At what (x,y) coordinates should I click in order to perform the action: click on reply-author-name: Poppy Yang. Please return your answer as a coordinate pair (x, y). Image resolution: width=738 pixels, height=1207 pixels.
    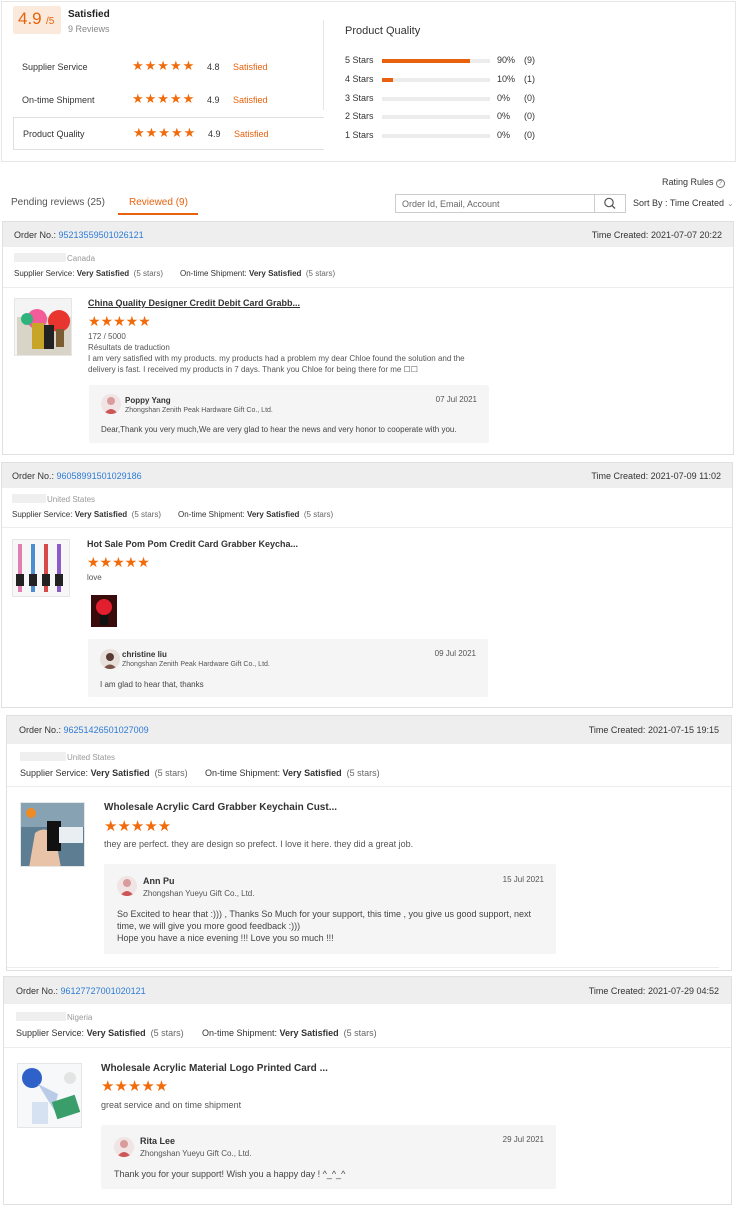
    Looking at the image, I should click on (148, 400).